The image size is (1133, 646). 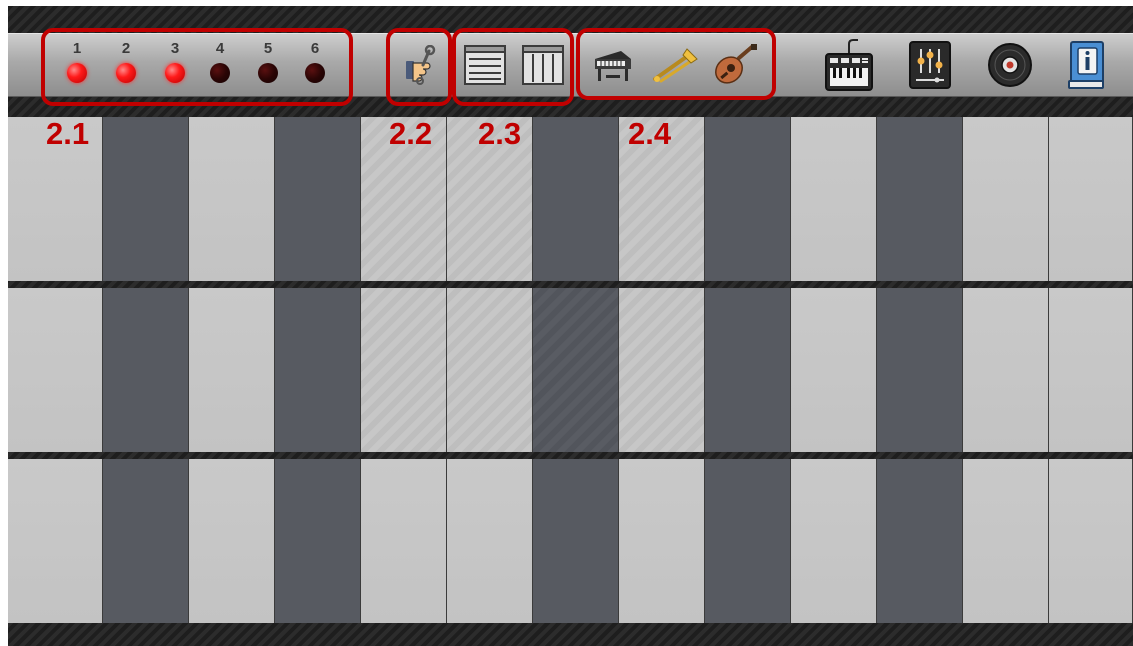 What do you see at coordinates (411, 133) in the screenshot?
I see `callout-label-settings: 2.2` at bounding box center [411, 133].